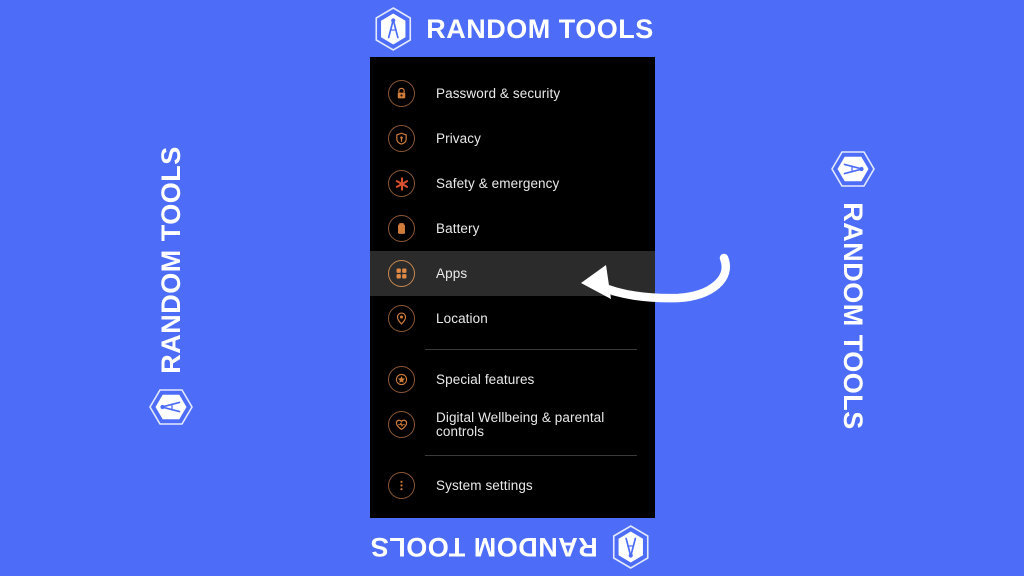  I want to click on battery-icon, so click(401, 228).